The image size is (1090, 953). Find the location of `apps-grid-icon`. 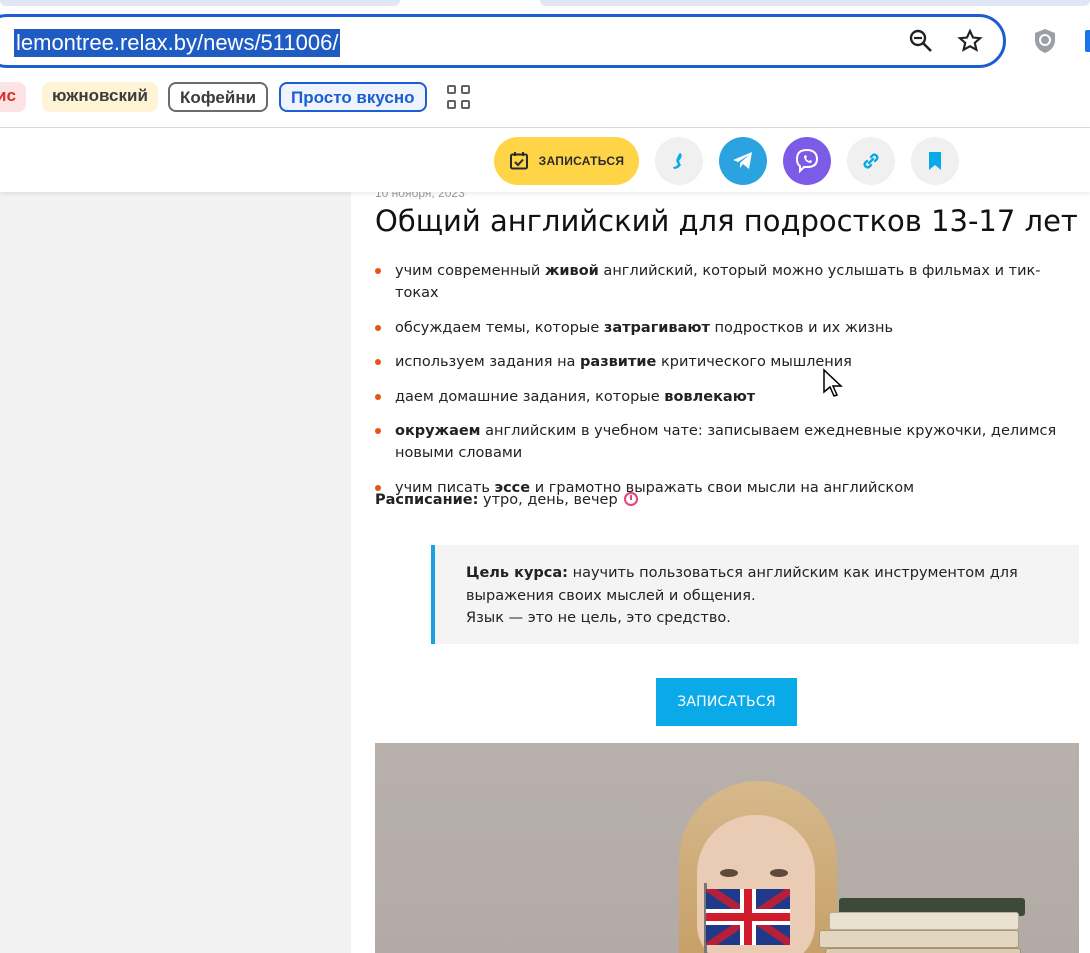

apps-grid-icon is located at coordinates (459, 97).